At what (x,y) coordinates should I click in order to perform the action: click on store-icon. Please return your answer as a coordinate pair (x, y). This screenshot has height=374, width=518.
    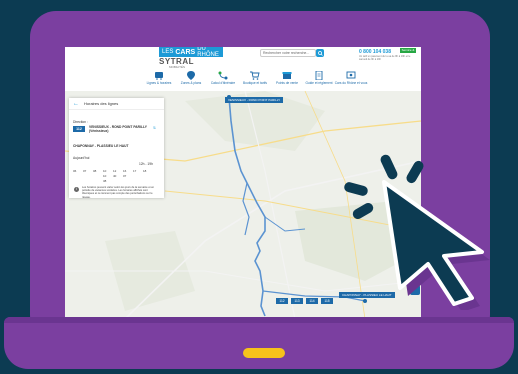
    Looking at the image, I should click on (287, 75).